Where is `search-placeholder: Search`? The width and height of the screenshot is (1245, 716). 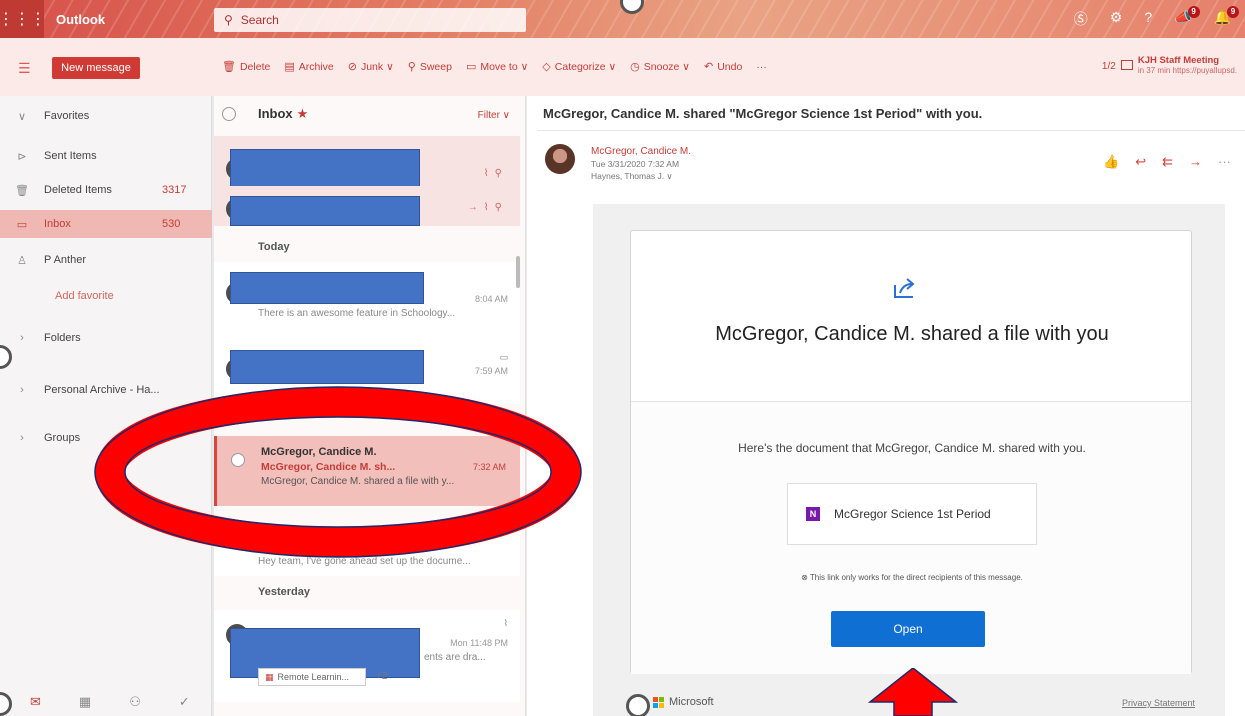
search-placeholder: Search is located at coordinates (259, 20).